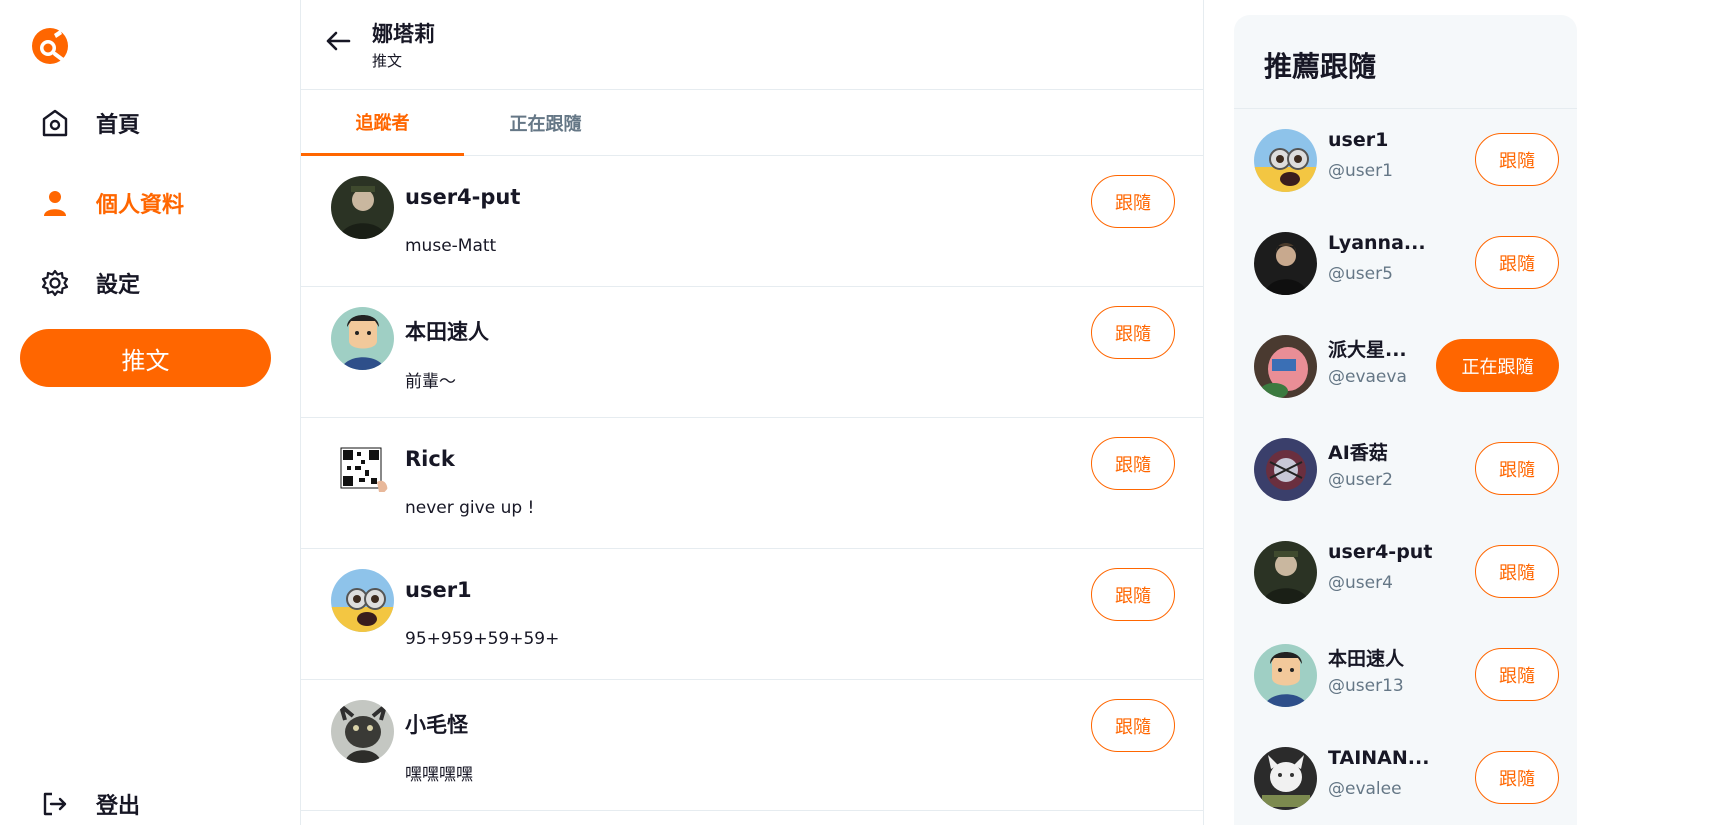  What do you see at coordinates (118, 125) in the screenshot?
I see `sidebar-item-label: 首頁` at bounding box center [118, 125].